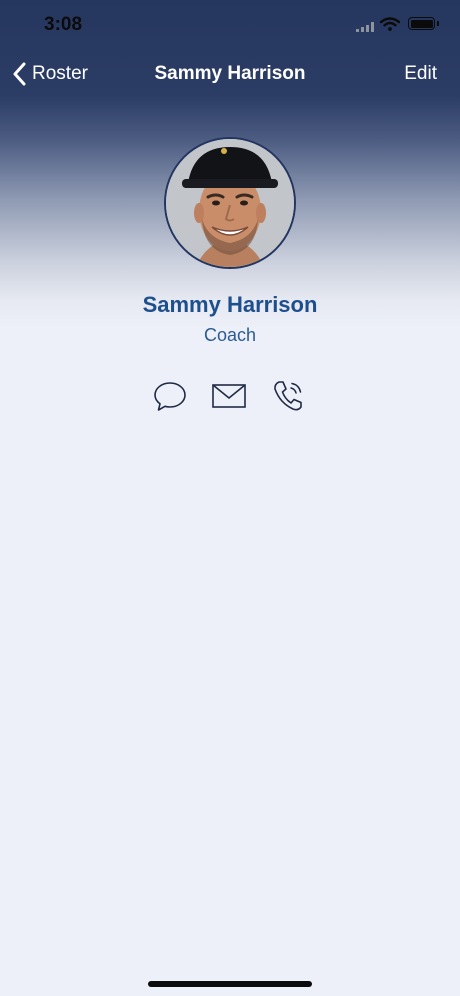 This screenshot has height=996, width=460. I want to click on phone-icon, so click(288, 396).